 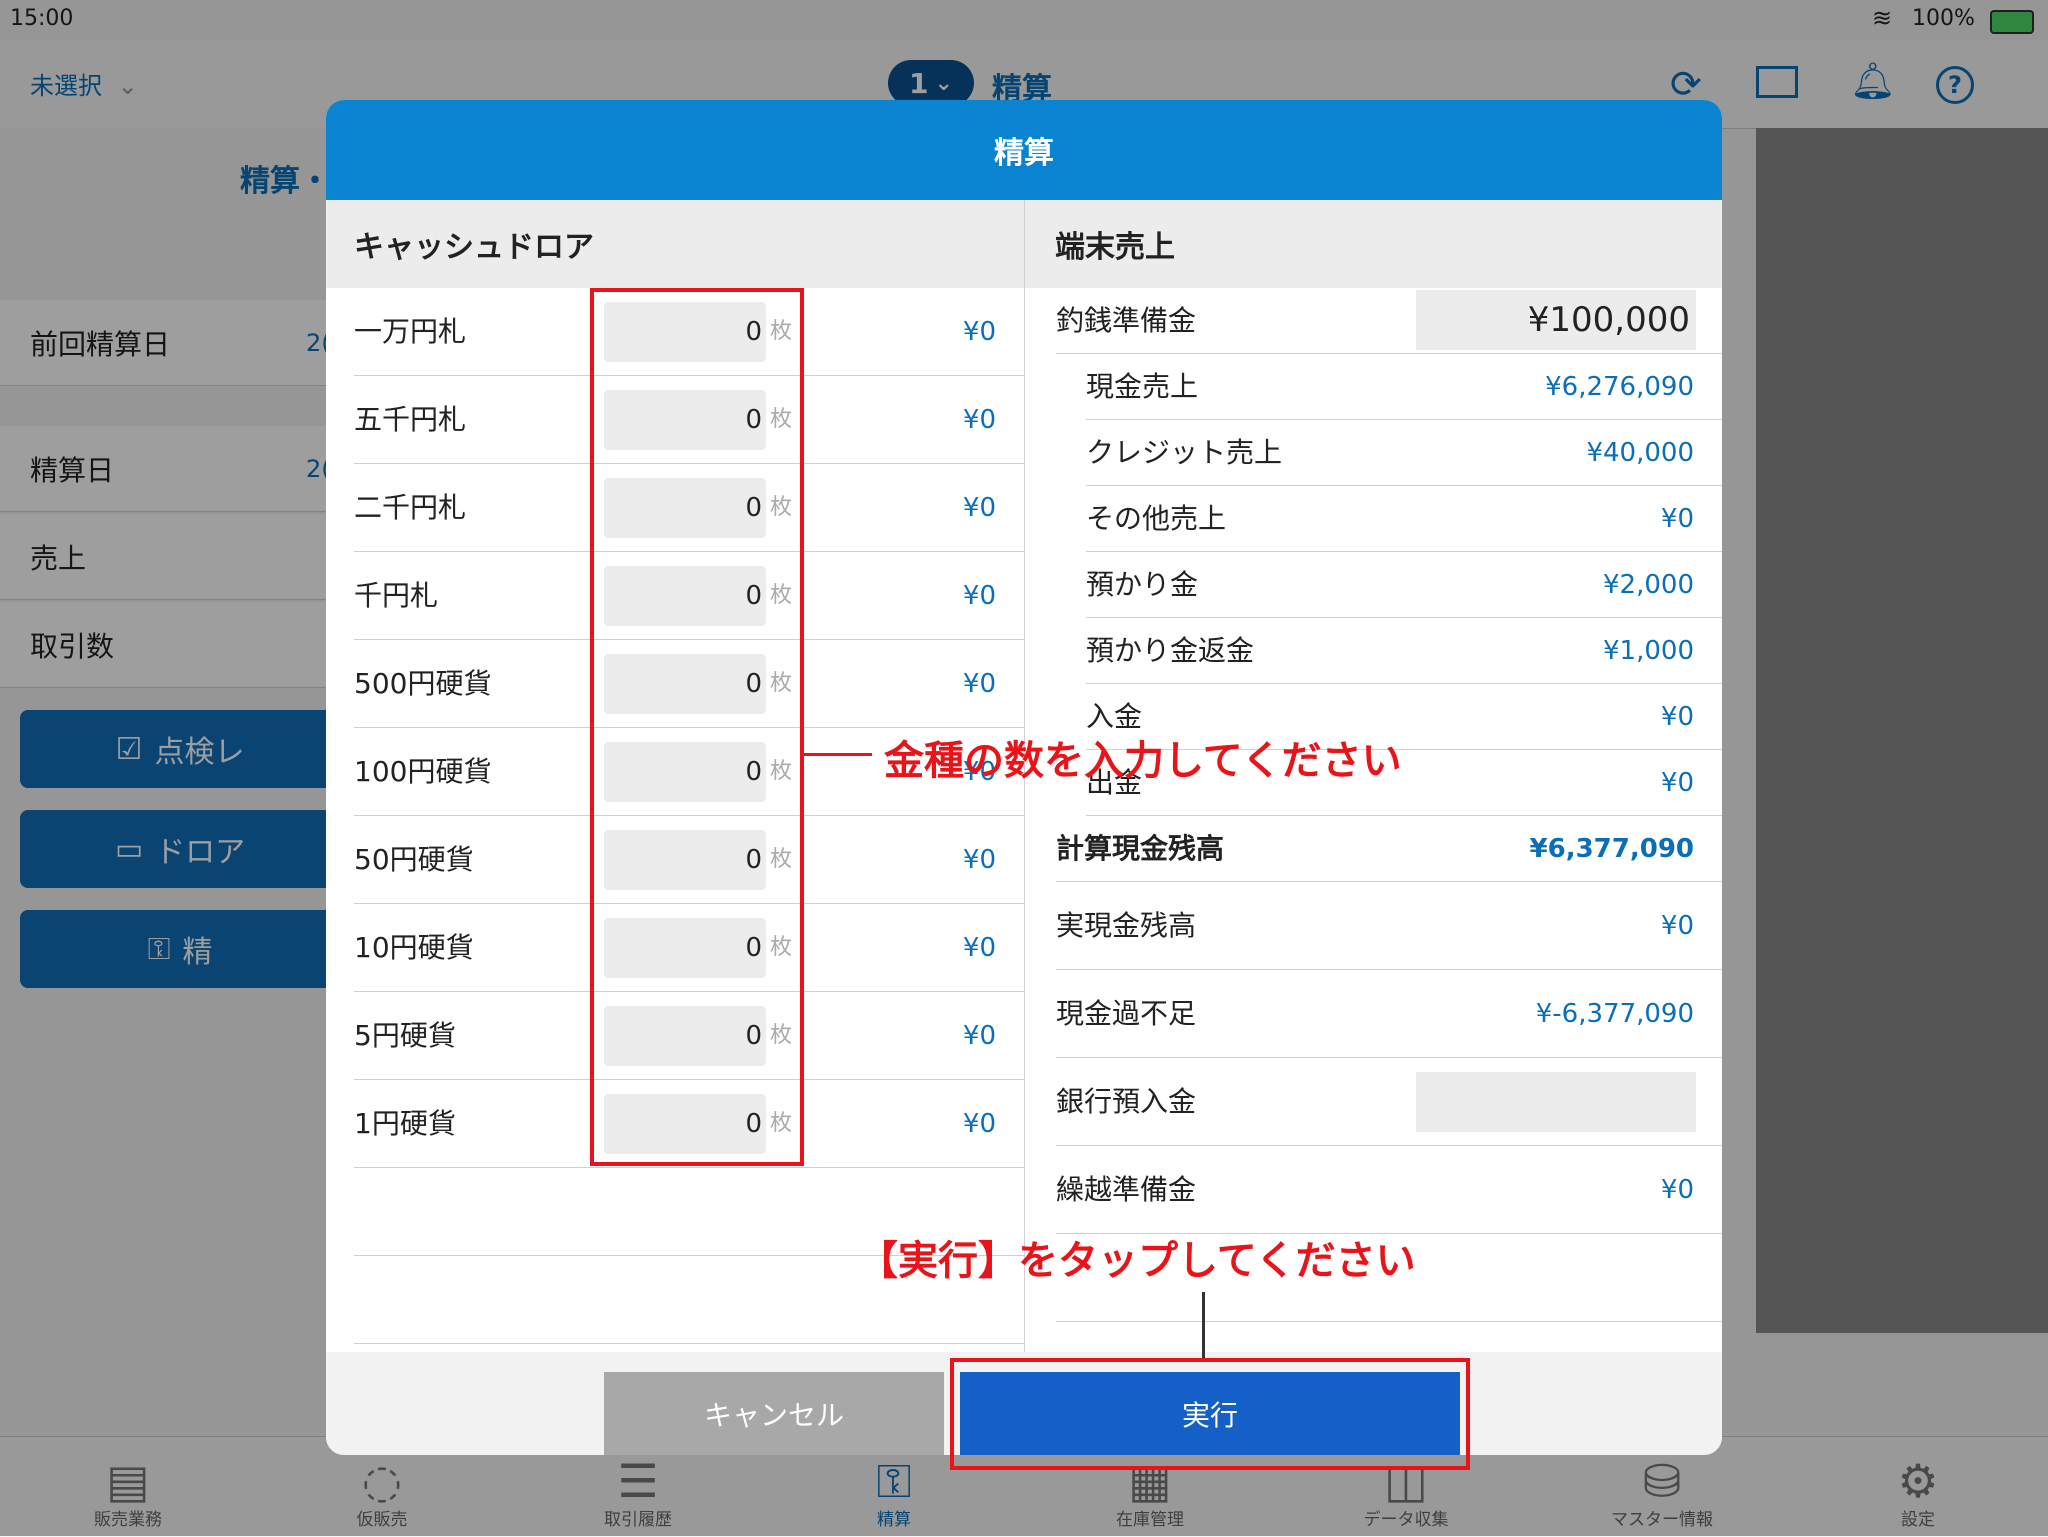 What do you see at coordinates (1156, 518) in the screenshot?
I see `row-label: その他売上` at bounding box center [1156, 518].